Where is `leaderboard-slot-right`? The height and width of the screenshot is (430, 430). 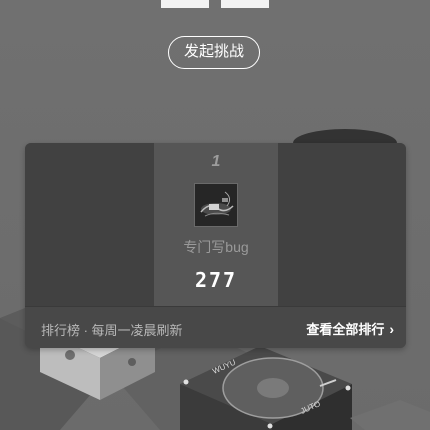
leaderboard-slot-right is located at coordinates (342, 224).